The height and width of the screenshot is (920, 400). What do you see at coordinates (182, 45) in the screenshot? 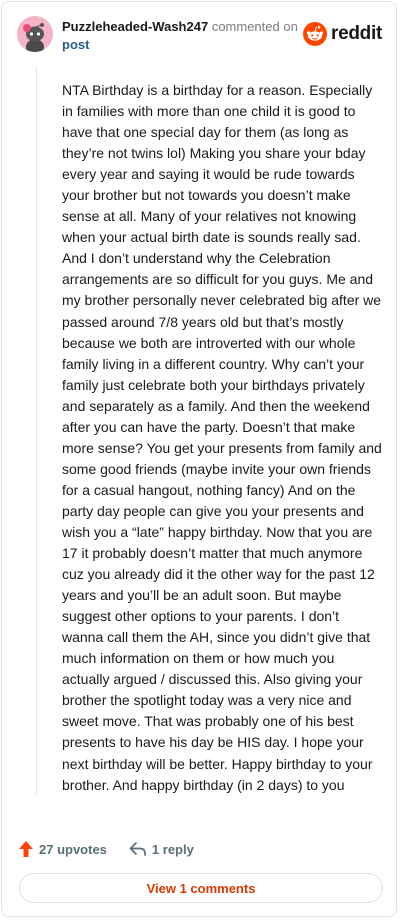
I see `post-link: post` at bounding box center [182, 45].